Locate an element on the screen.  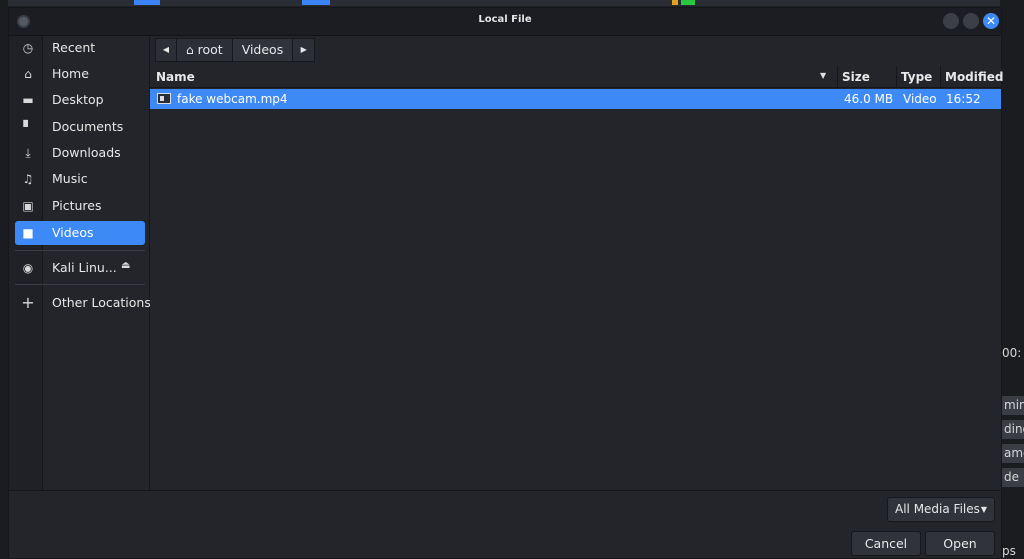
column-header-size: Size is located at coordinates (856, 77).